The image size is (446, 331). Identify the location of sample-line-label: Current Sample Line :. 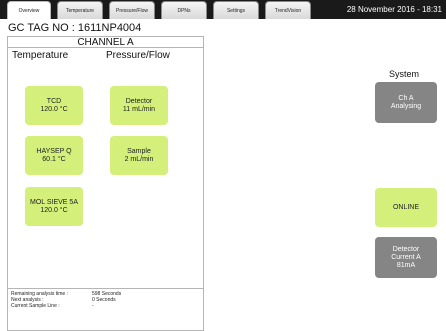
(35, 306).